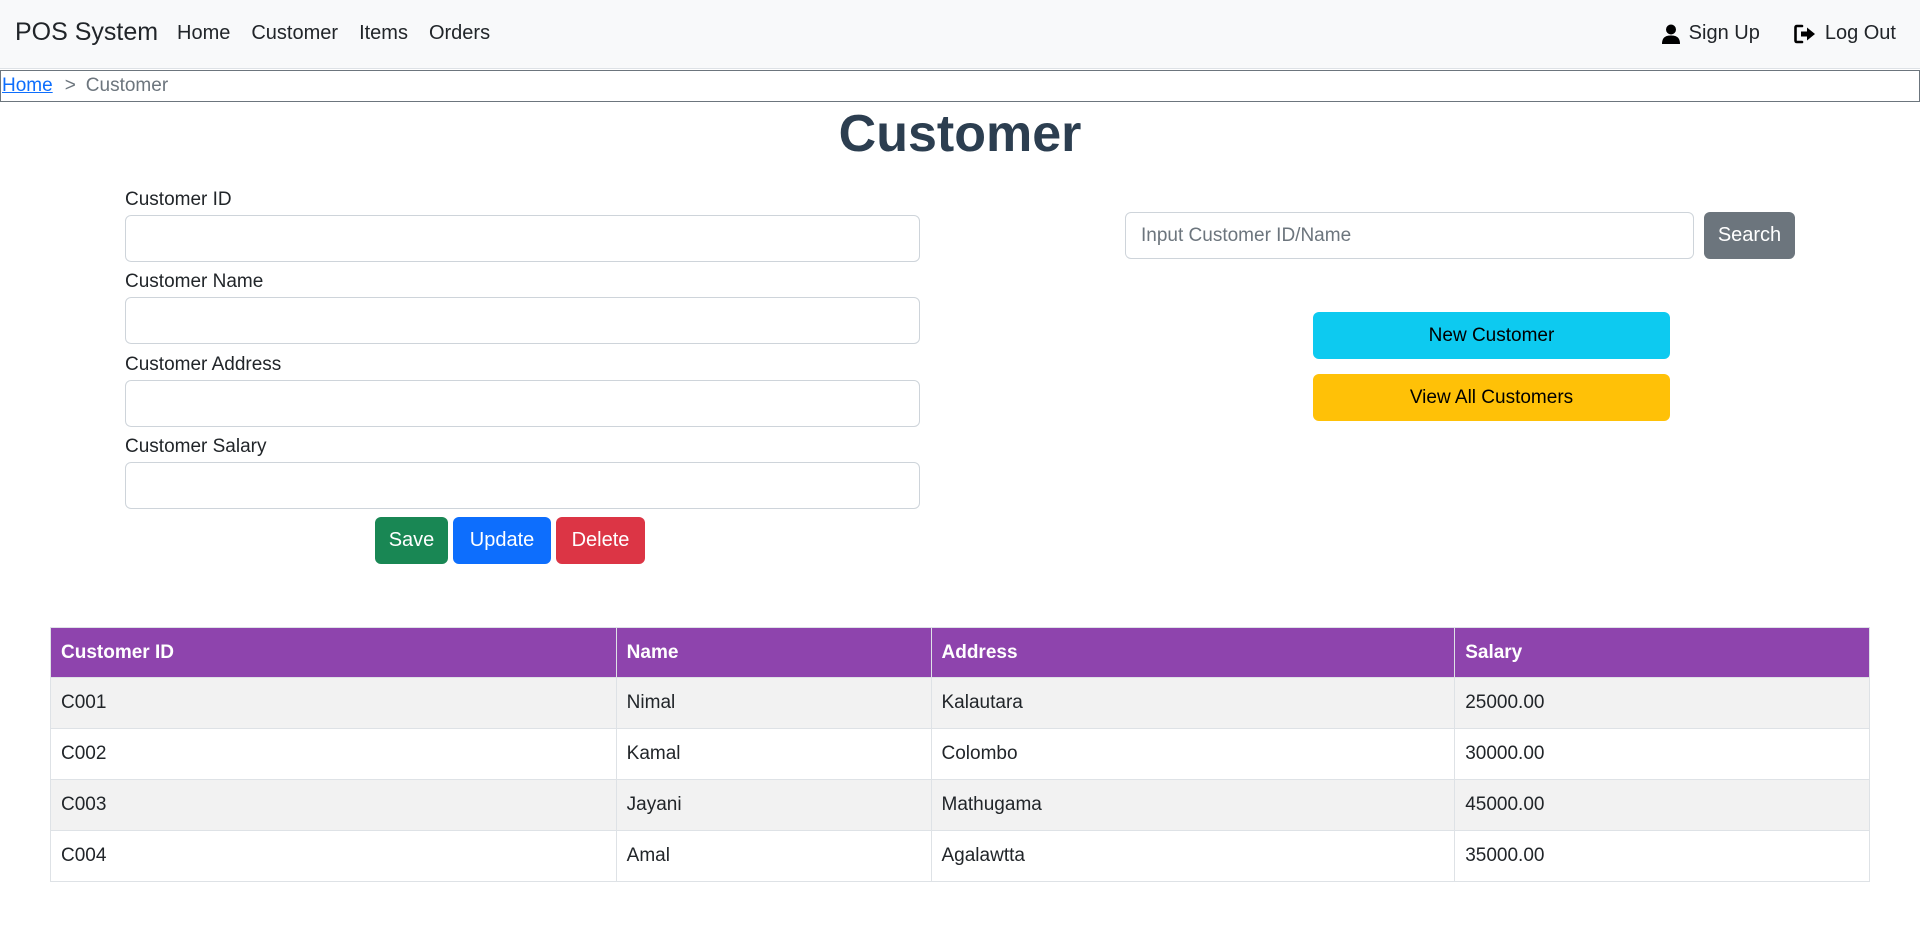 This screenshot has width=1920, height=931. I want to click on table-row: C004 Amal Agalawtta 35000.00, so click(960, 856).